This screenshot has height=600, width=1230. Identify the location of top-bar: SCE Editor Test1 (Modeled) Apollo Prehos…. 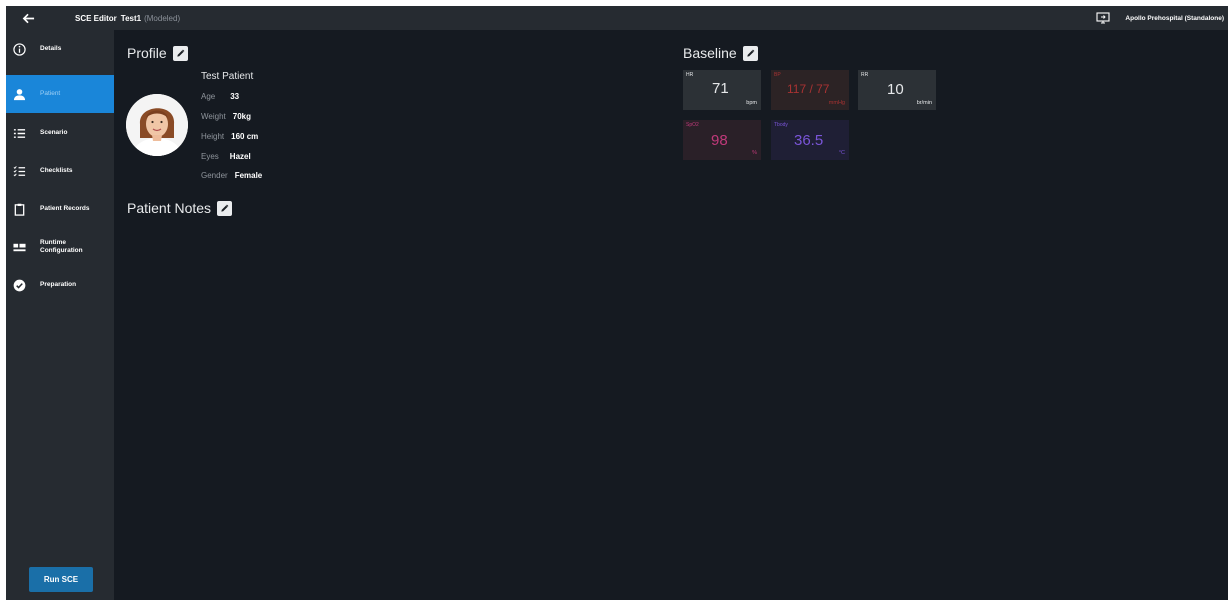
(617, 18).